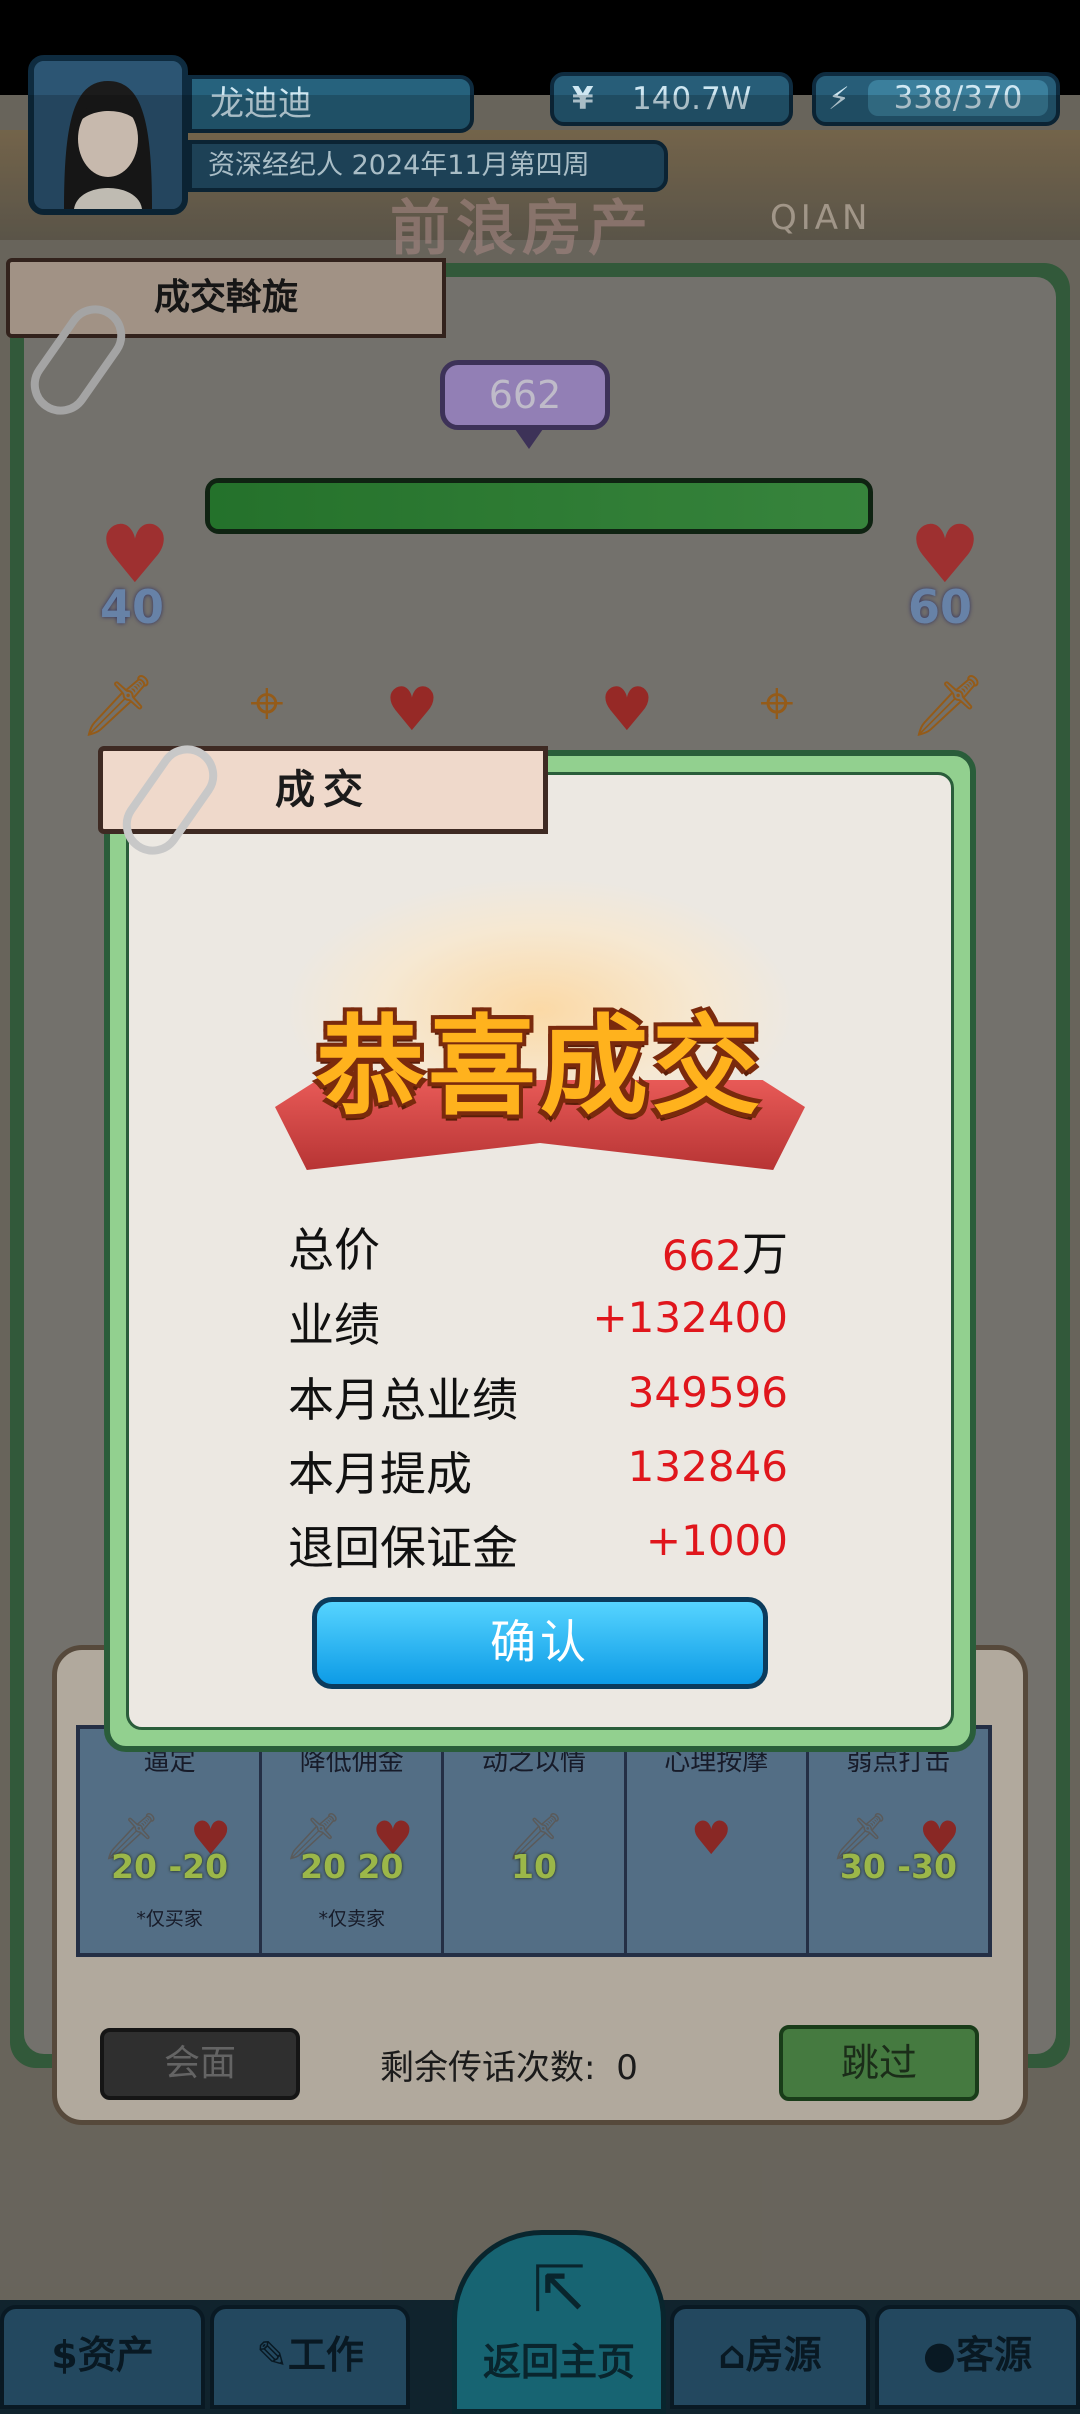 The image size is (1080, 2414). Describe the element at coordinates (538, 1399) in the screenshot. I see `summary-row-monthly-performance: 本月总业绩 349596` at that location.